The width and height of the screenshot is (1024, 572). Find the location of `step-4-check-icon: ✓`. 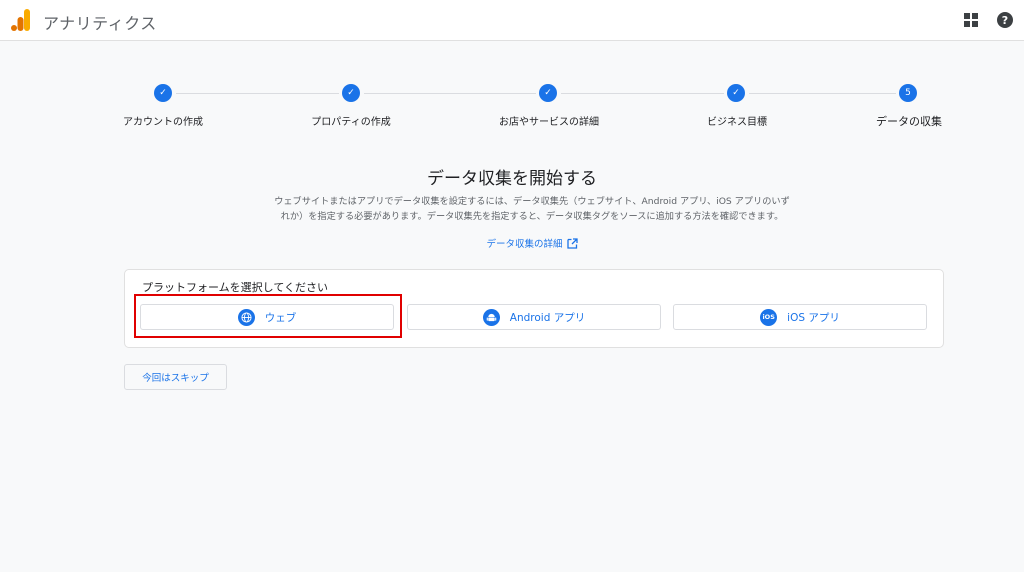

step-4-check-icon: ✓ is located at coordinates (736, 93).